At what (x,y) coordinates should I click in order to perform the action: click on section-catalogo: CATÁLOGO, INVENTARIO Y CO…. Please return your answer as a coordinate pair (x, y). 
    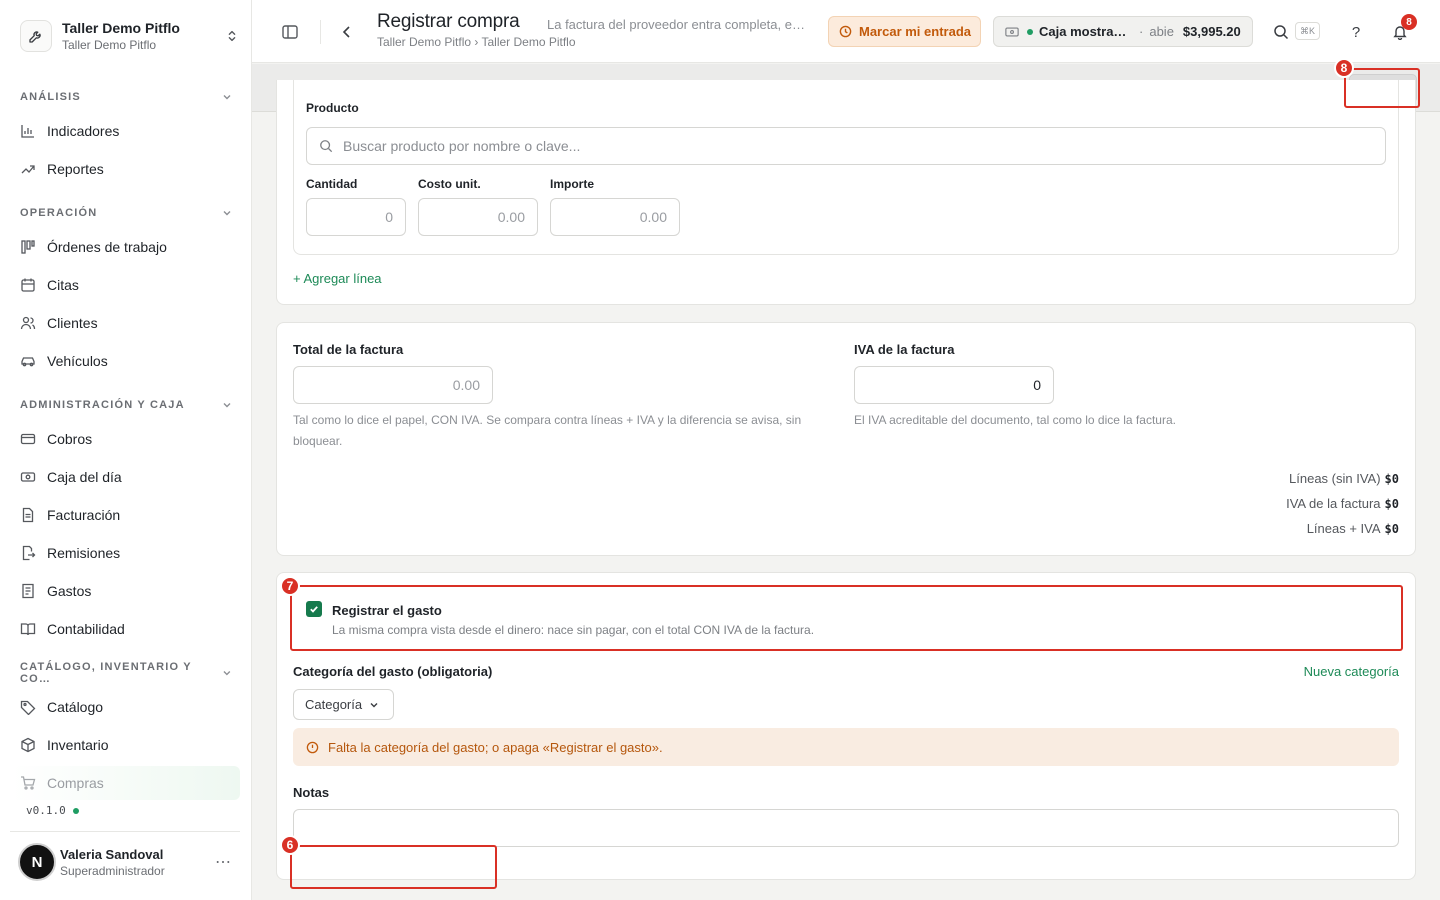
    Looking at the image, I should click on (126, 673).